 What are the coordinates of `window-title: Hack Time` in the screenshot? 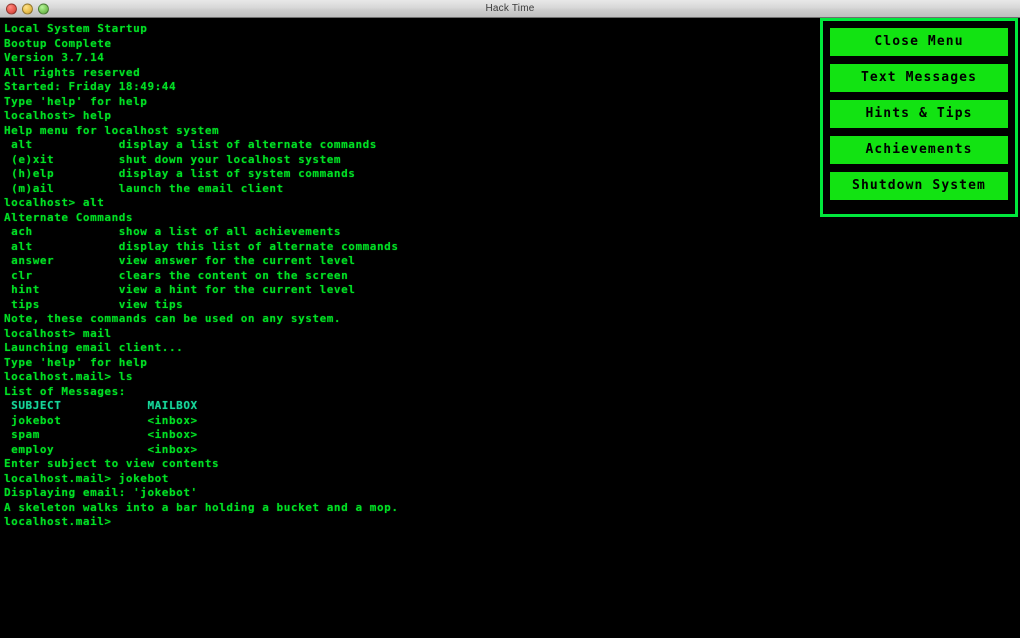 It's located at (510, 8).